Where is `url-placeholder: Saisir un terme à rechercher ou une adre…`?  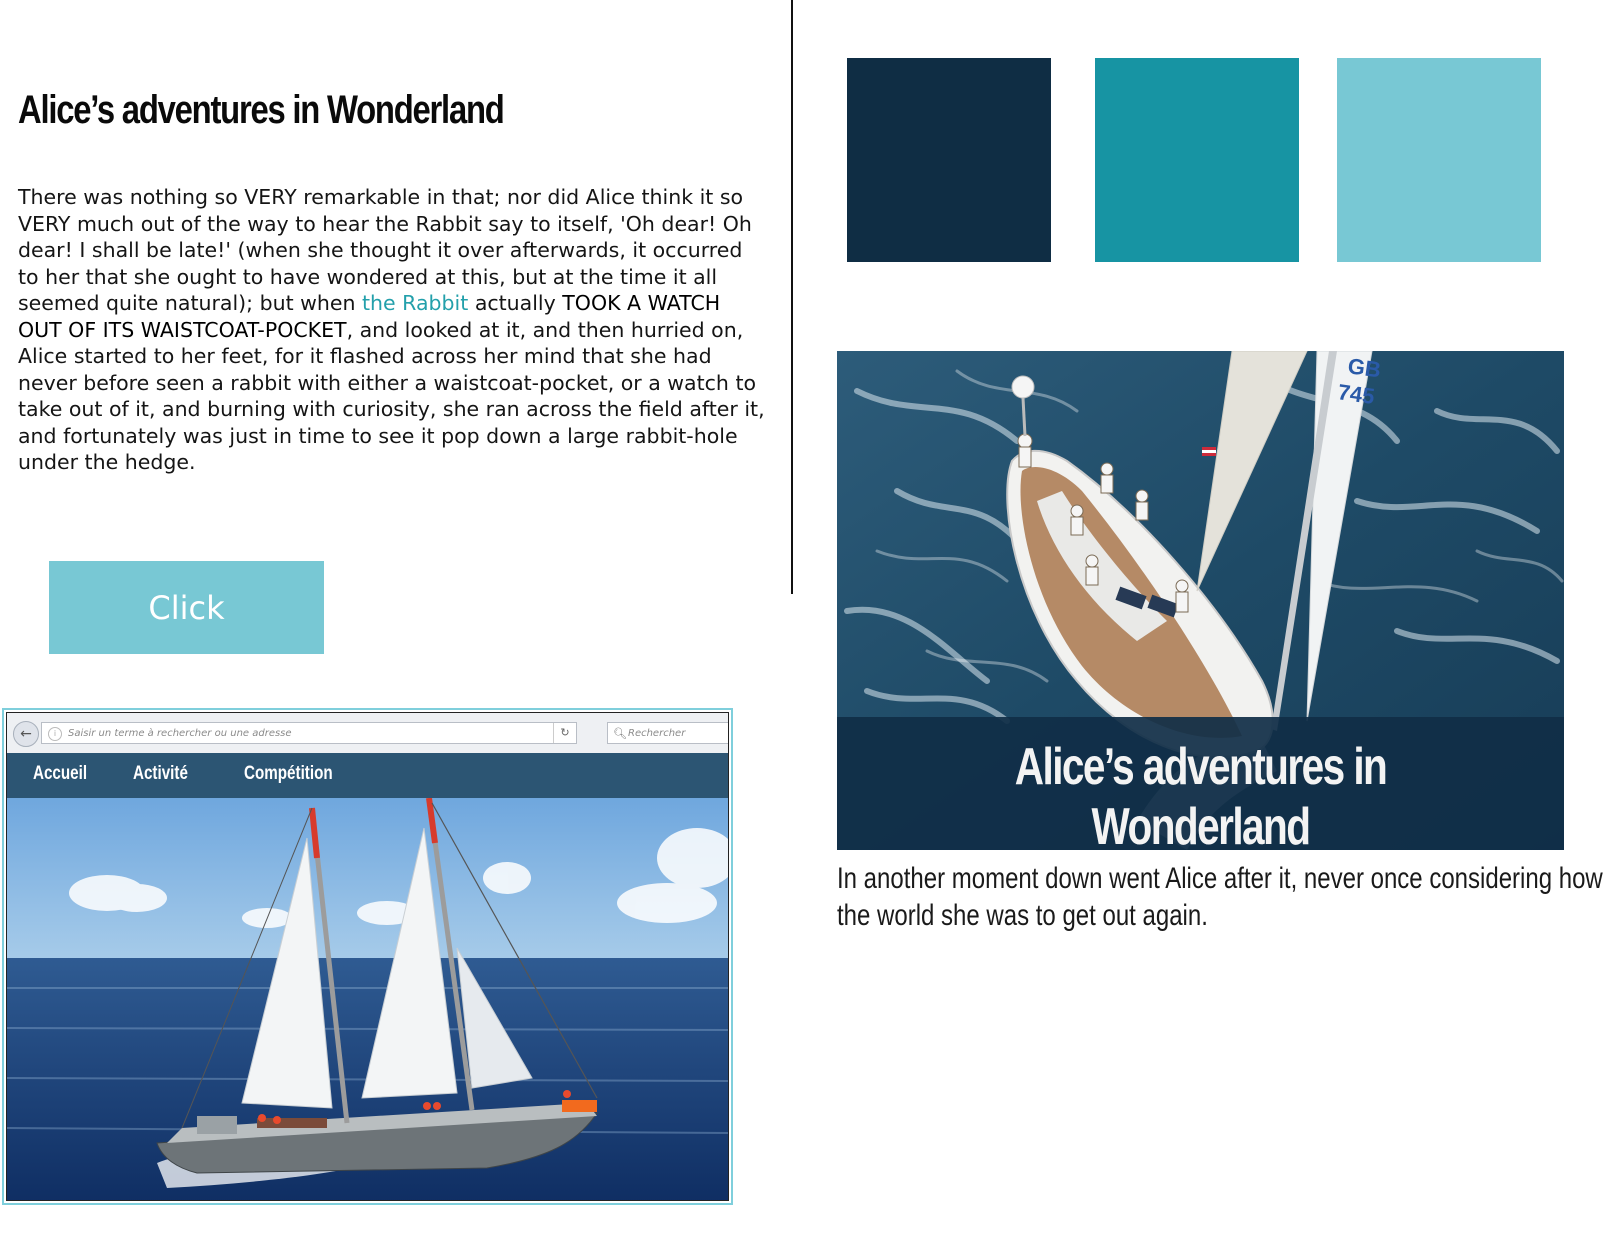
url-placeholder: Saisir un terme à rechercher ou une adre… is located at coordinates (180, 733).